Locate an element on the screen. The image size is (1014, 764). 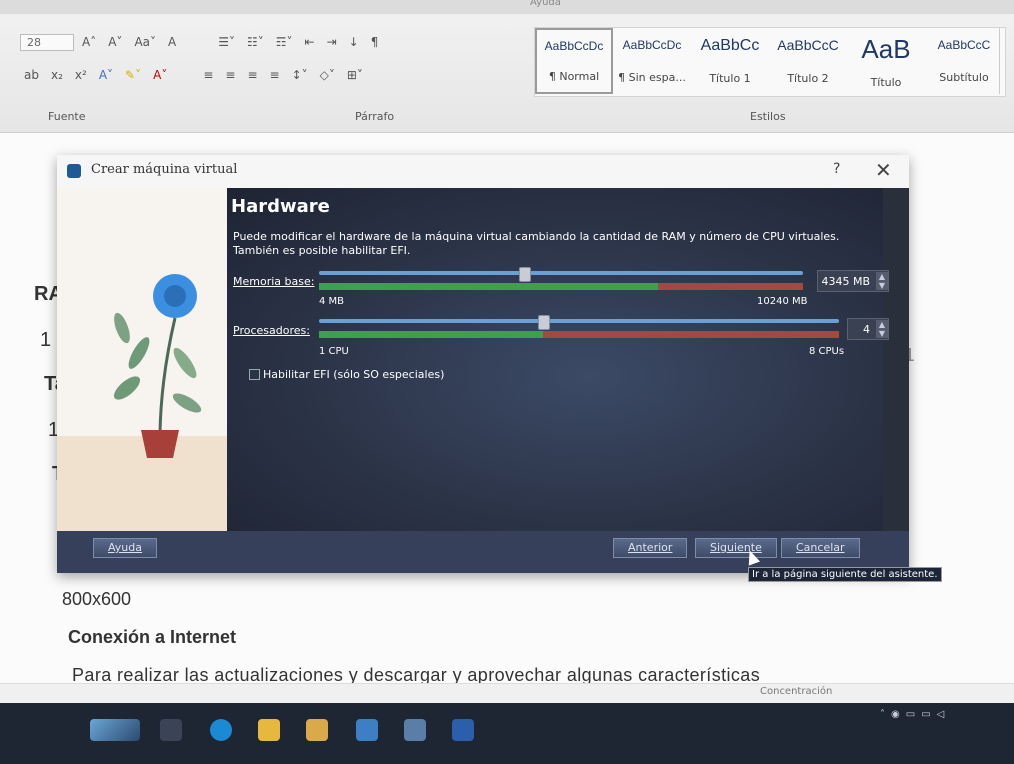
edge-icon is located at coordinates (221, 730).